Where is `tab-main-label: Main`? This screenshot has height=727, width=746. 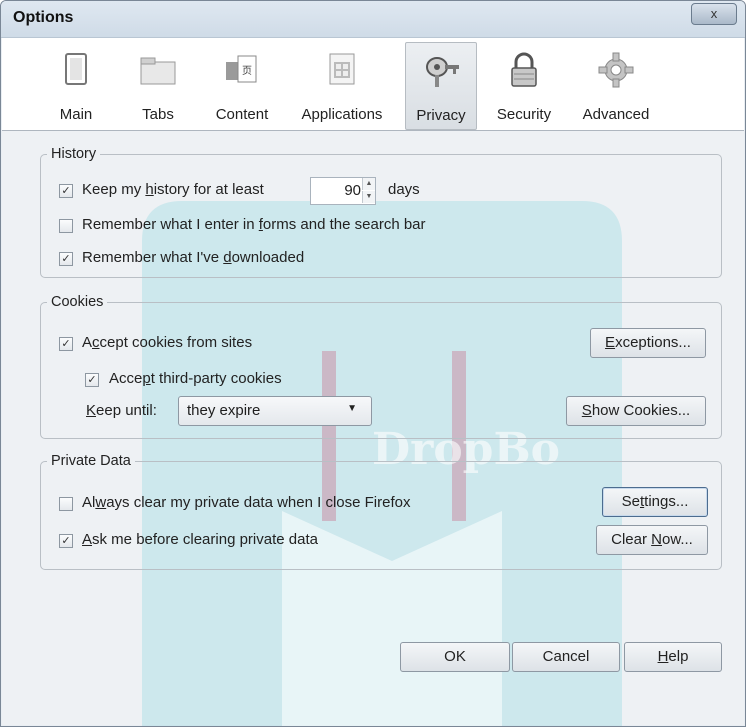
tab-main-label: Main is located at coordinates (76, 114).